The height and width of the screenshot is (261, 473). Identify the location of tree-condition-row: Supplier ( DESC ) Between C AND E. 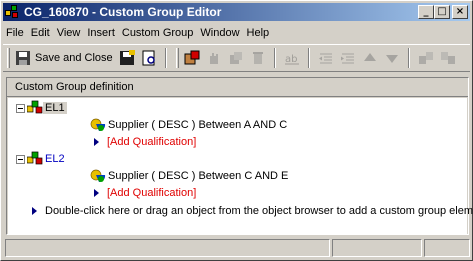
(189, 176).